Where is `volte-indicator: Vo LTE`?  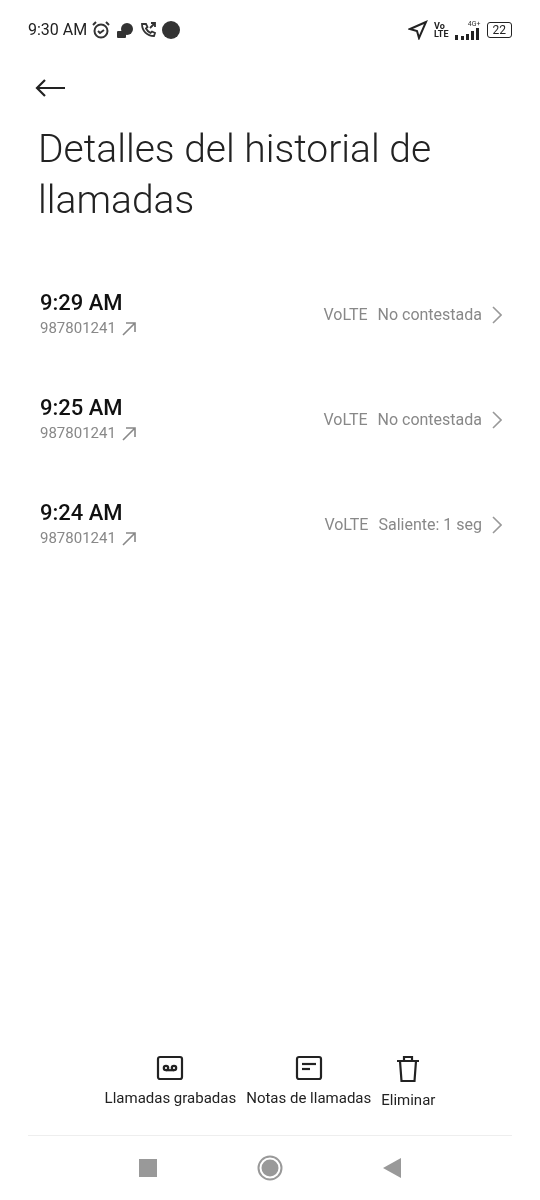
volte-indicator: Vo LTE is located at coordinates (441, 30).